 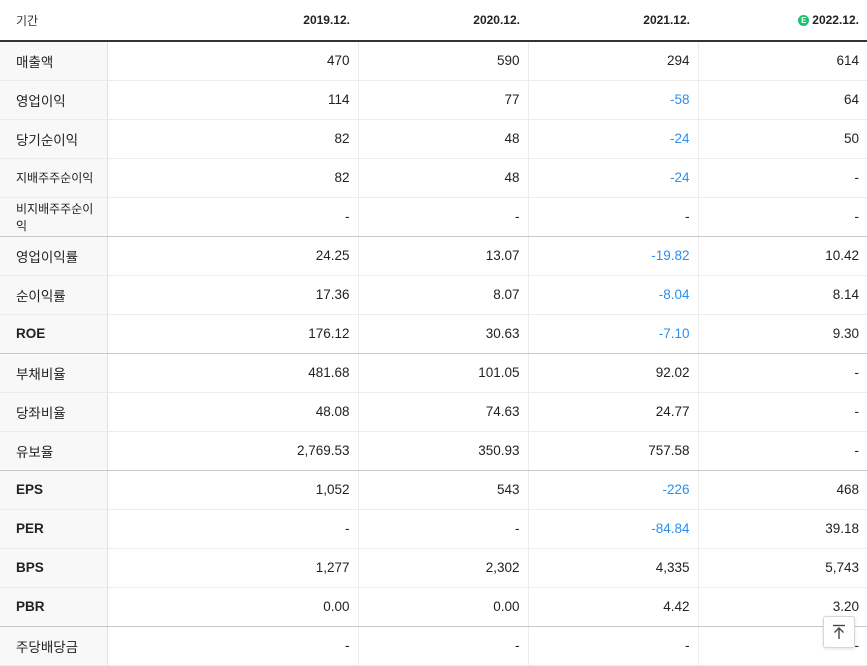 What do you see at coordinates (804, 20) in the screenshot?
I see `estimate-badge-icon: E` at bounding box center [804, 20].